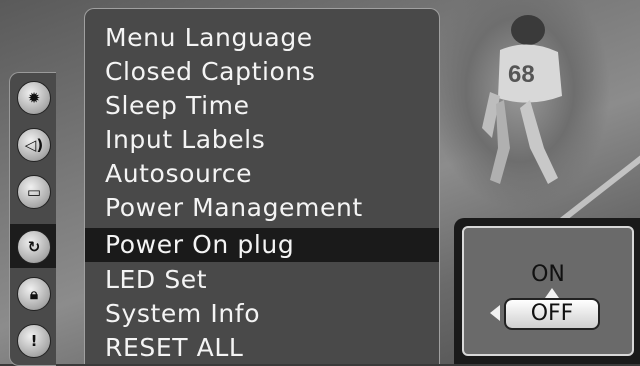 The image size is (640, 366). Describe the element at coordinates (262, 348) in the screenshot. I see `menu-item-reset-all: RESET ALL` at that location.